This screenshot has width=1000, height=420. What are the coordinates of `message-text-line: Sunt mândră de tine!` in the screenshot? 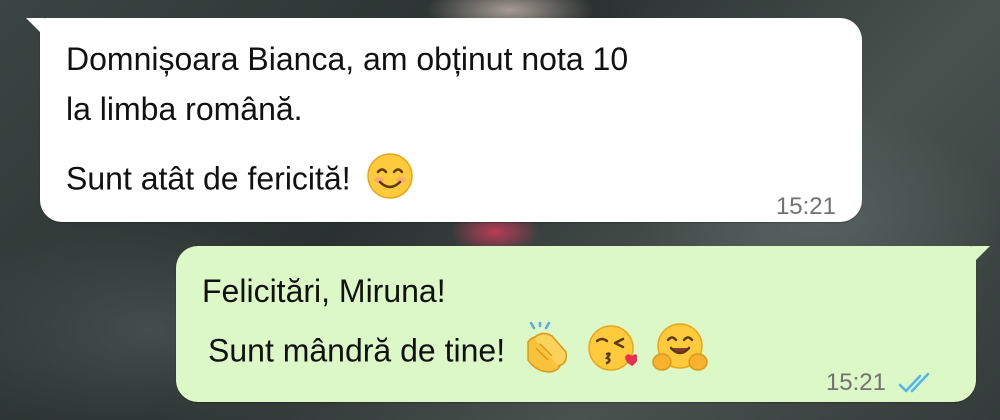 It's located at (458, 352).